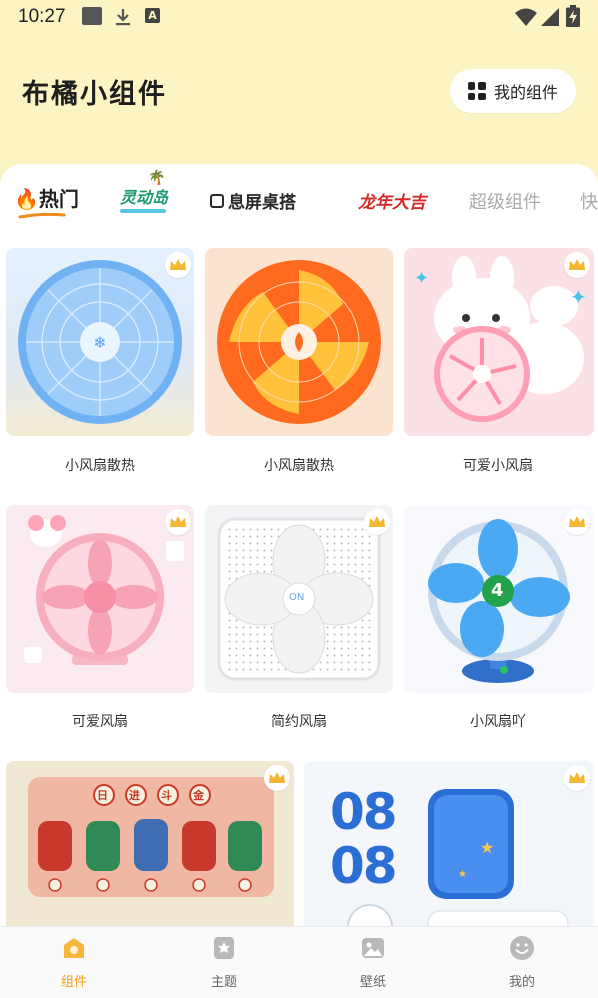  Describe the element at coordinates (151, 837) in the screenshot. I see `fortune-gods-icon` at that location.